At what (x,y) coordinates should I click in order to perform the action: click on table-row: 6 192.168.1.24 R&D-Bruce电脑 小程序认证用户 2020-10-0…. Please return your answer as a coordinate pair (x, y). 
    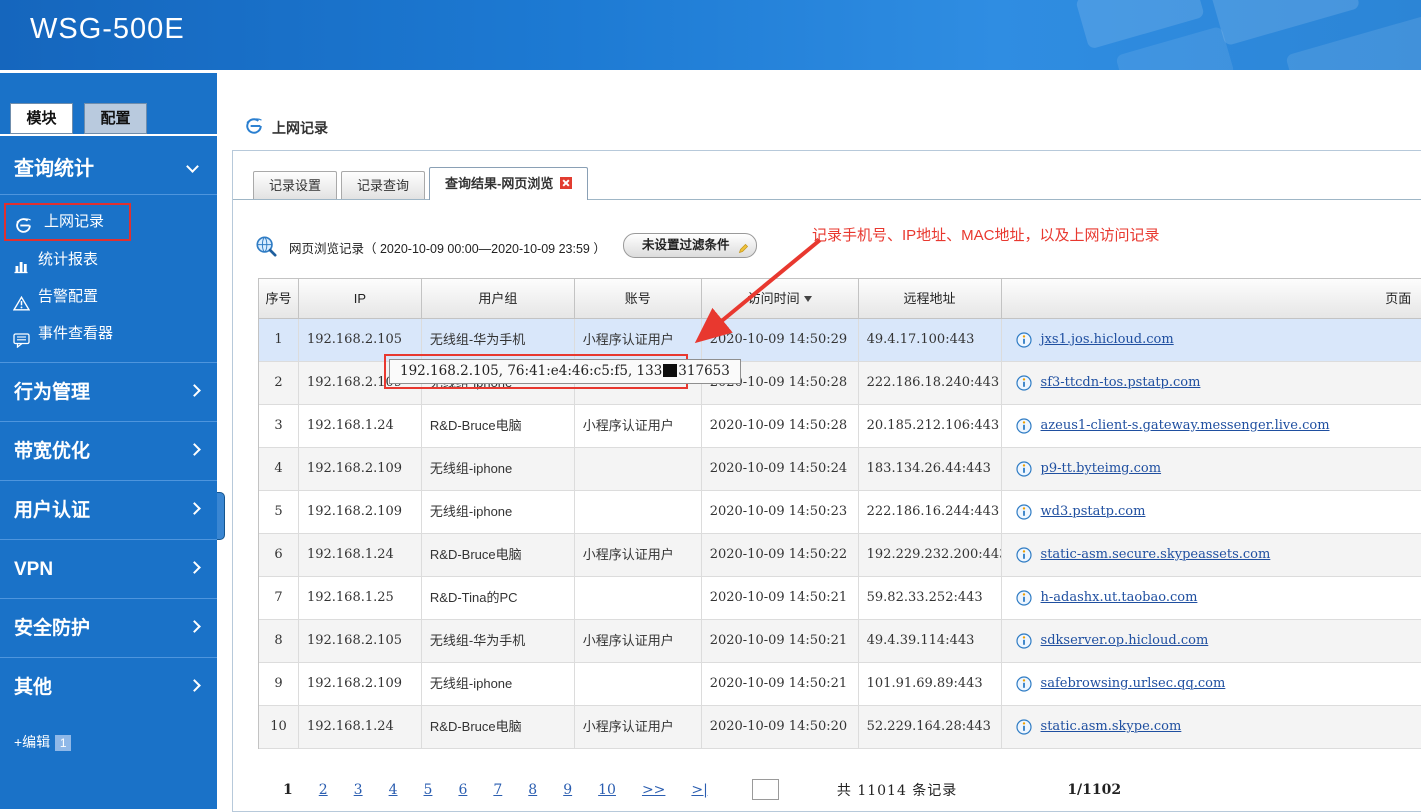
    Looking at the image, I should click on (840, 555).